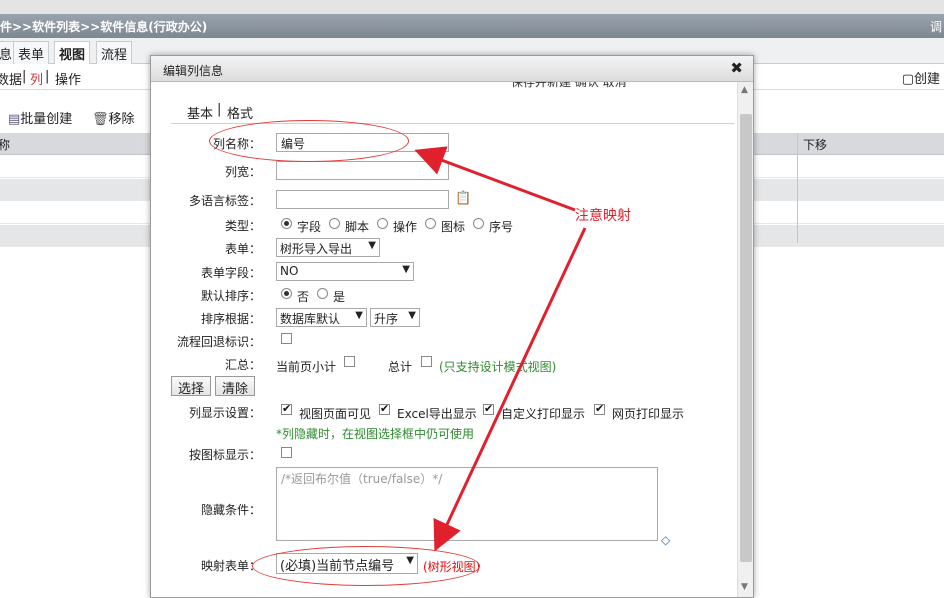 The image size is (944, 598). Describe the element at coordinates (510, 389) in the screenshot. I see `arrow-to-mapform` at that location.